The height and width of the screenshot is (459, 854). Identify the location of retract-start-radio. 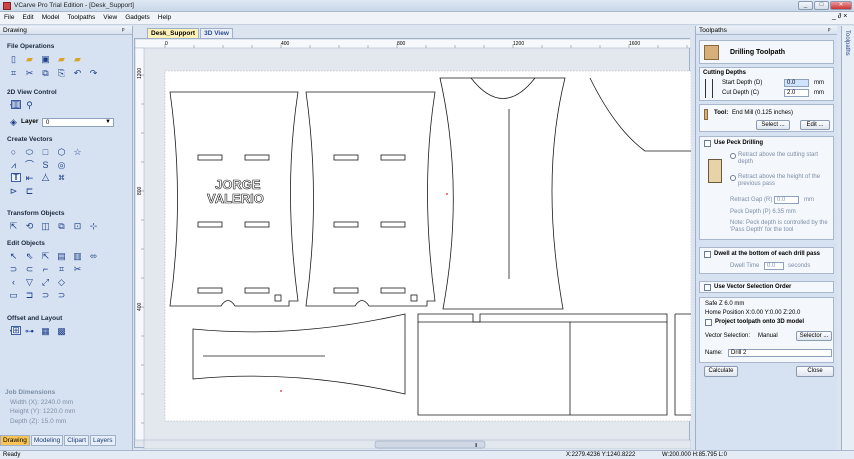
(733, 156).